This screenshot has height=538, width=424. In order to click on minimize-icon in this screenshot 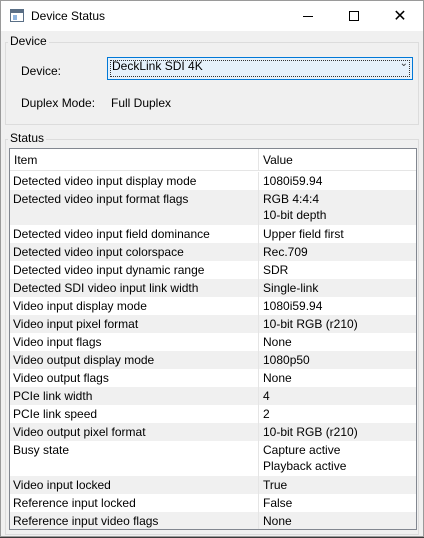, I will do `click(308, 16)`.